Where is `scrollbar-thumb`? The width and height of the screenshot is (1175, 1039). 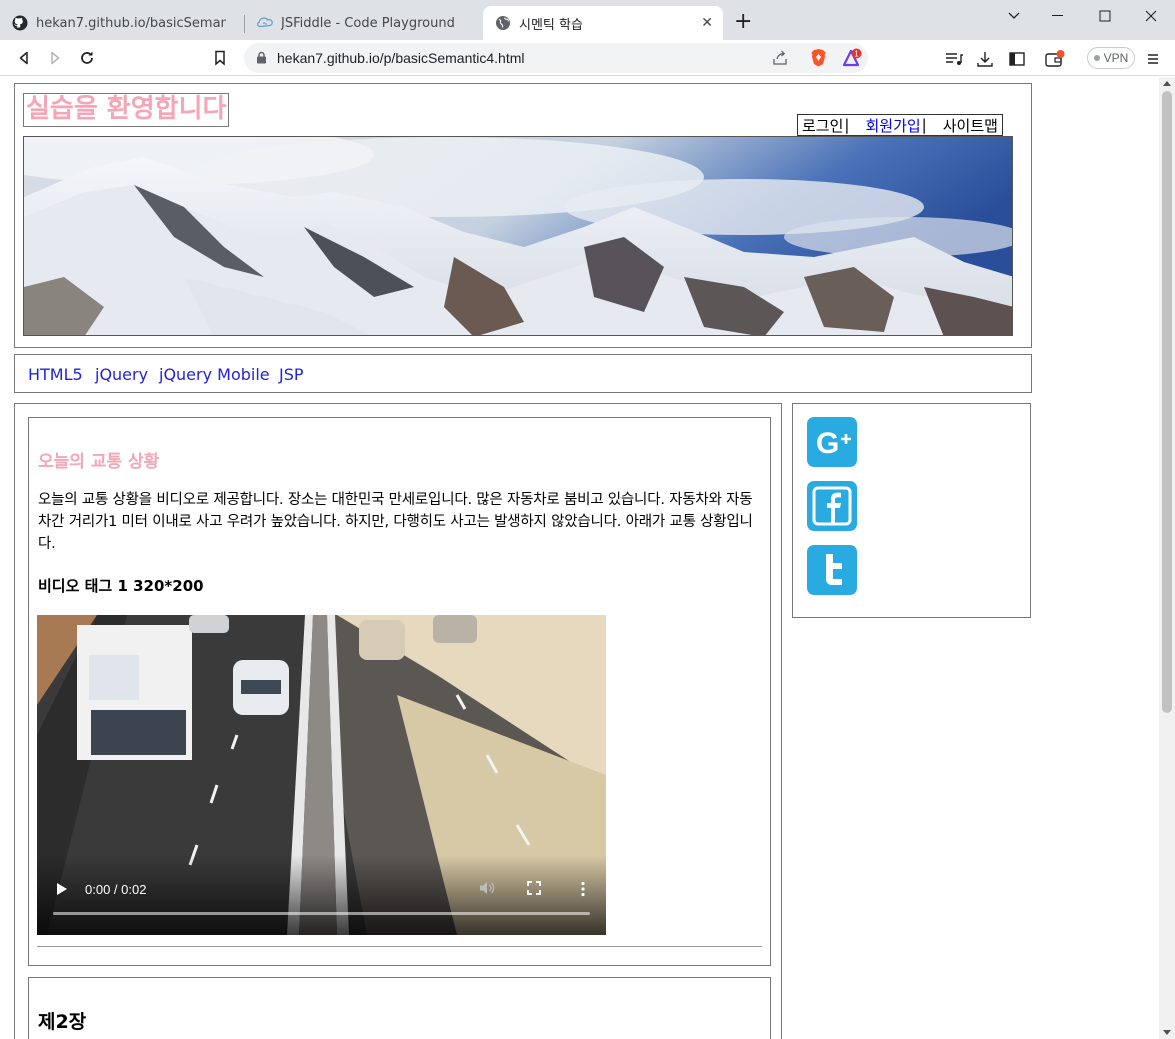
scrollbar-thumb is located at coordinates (1167, 402).